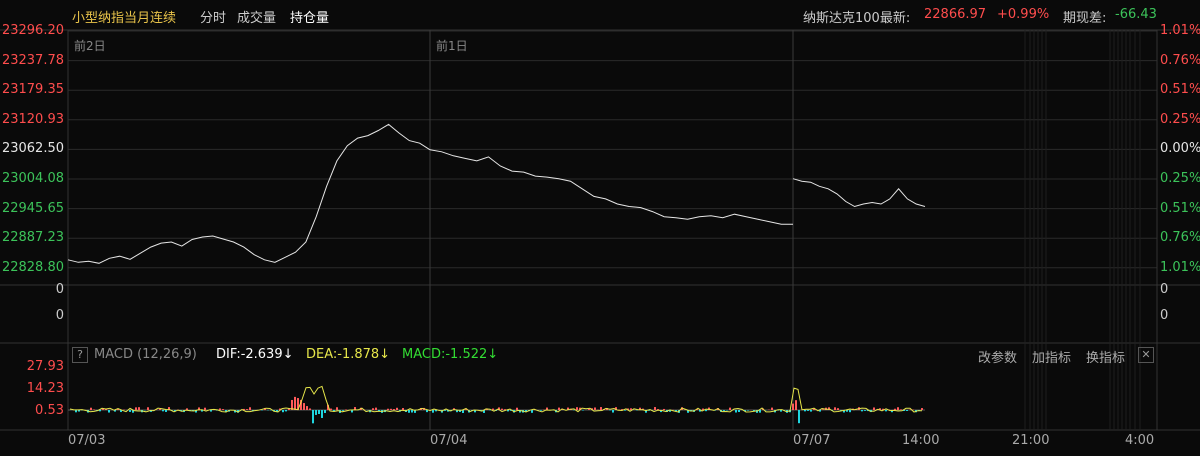 The height and width of the screenshot is (456, 1200). What do you see at coordinates (90, 46) in the screenshot?
I see `day-label-prev2: 前2日` at bounding box center [90, 46].